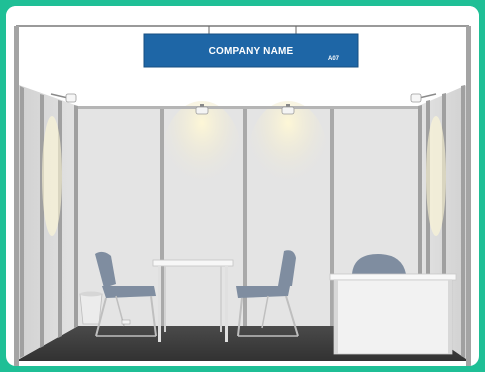 Image resolution: width=485 pixels, height=372 pixels. Describe the element at coordinates (248, 107) in the screenshot. I see `back-wall-top-rail` at that location.